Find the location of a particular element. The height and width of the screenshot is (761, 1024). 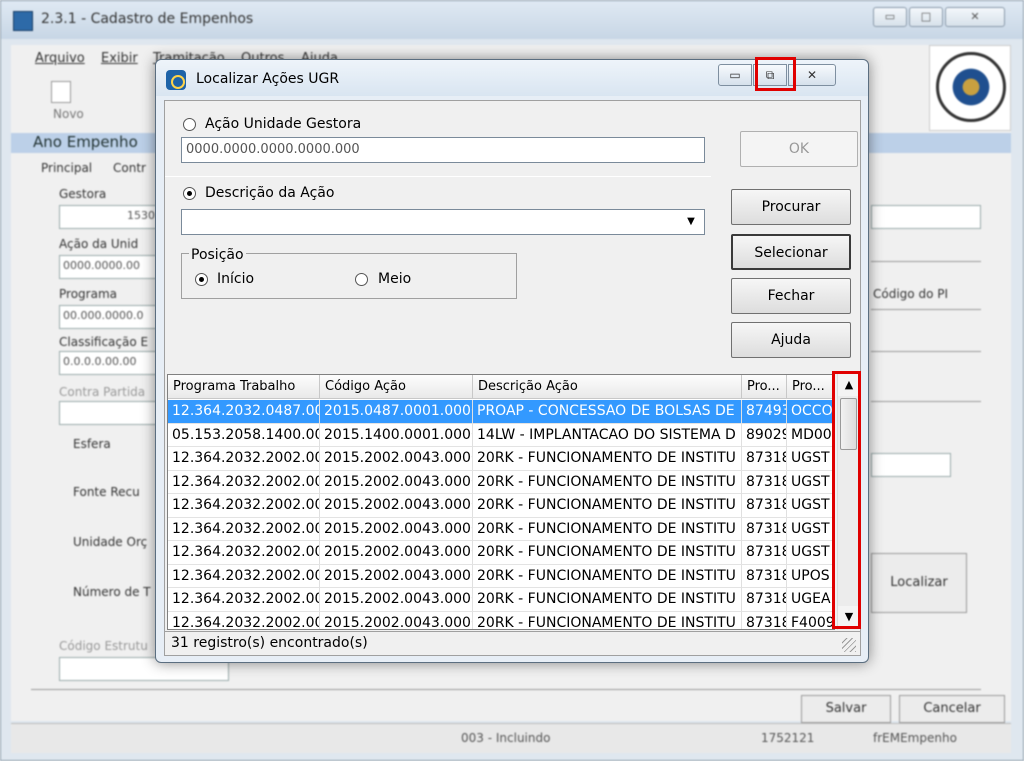

background-status-bar: 003 - Incluindo 1752121 frEMEmpenho is located at coordinates (511, 738).